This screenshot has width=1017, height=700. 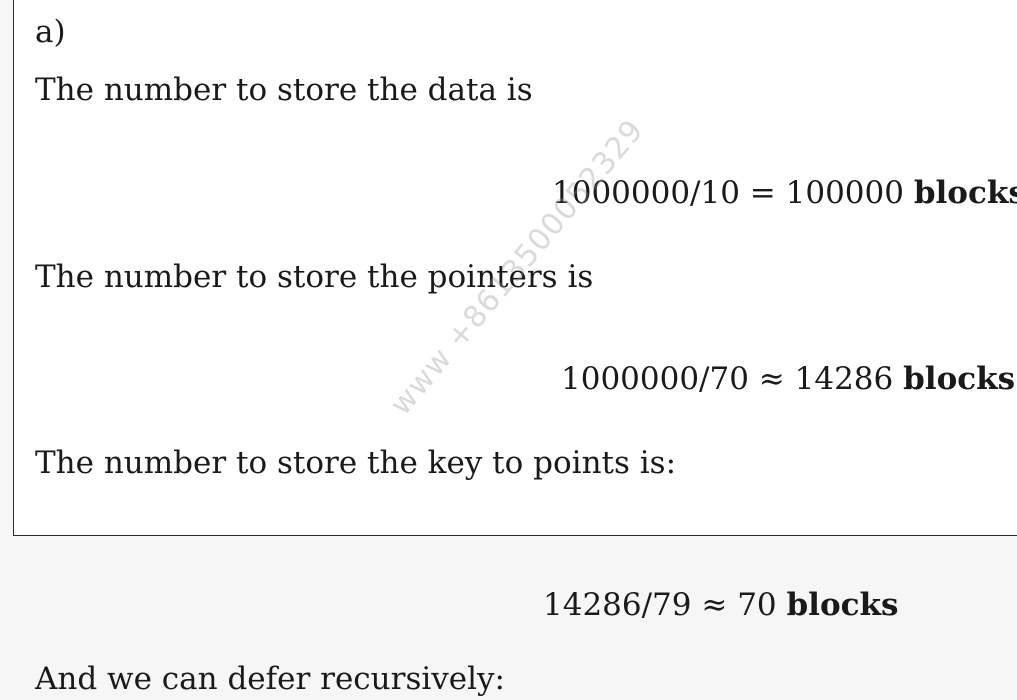 I want to click on equation-pointers-unit: blocks, so click(x=959, y=379).